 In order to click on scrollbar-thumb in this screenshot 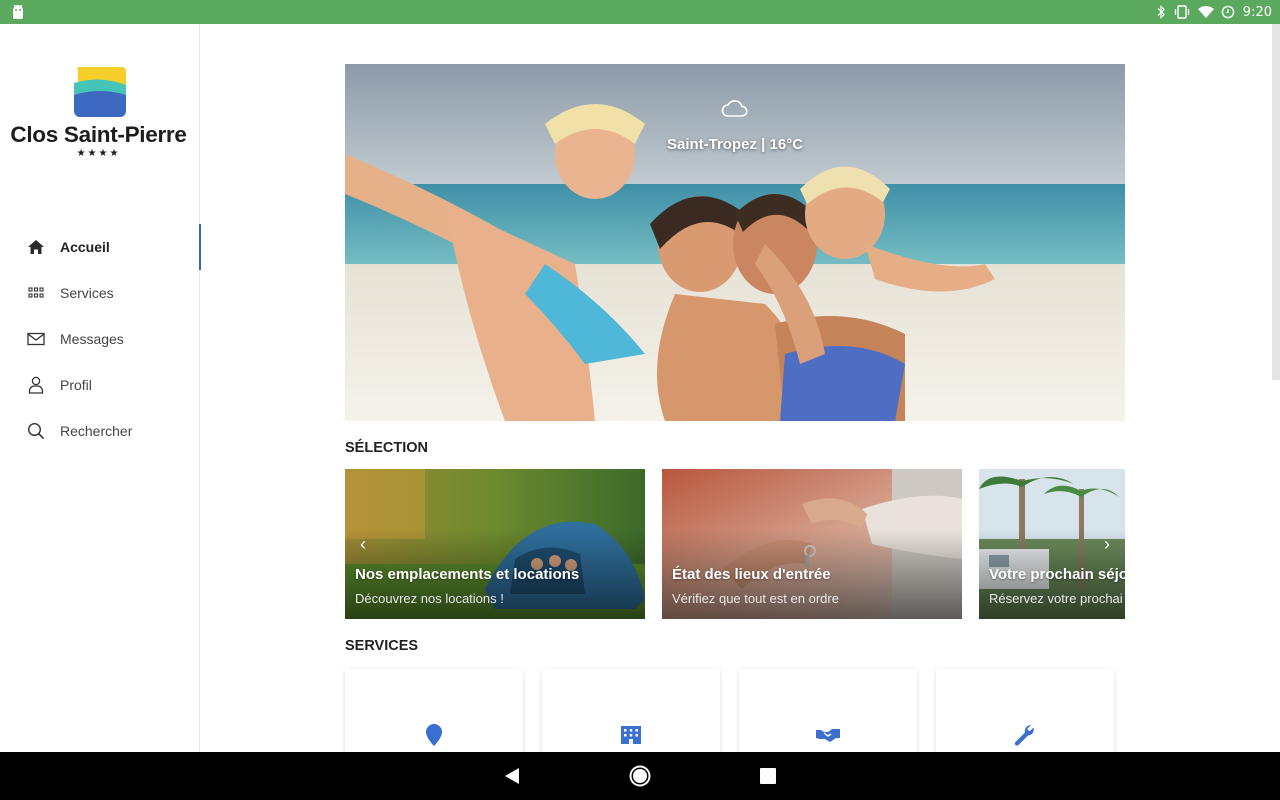, I will do `click(1276, 202)`.